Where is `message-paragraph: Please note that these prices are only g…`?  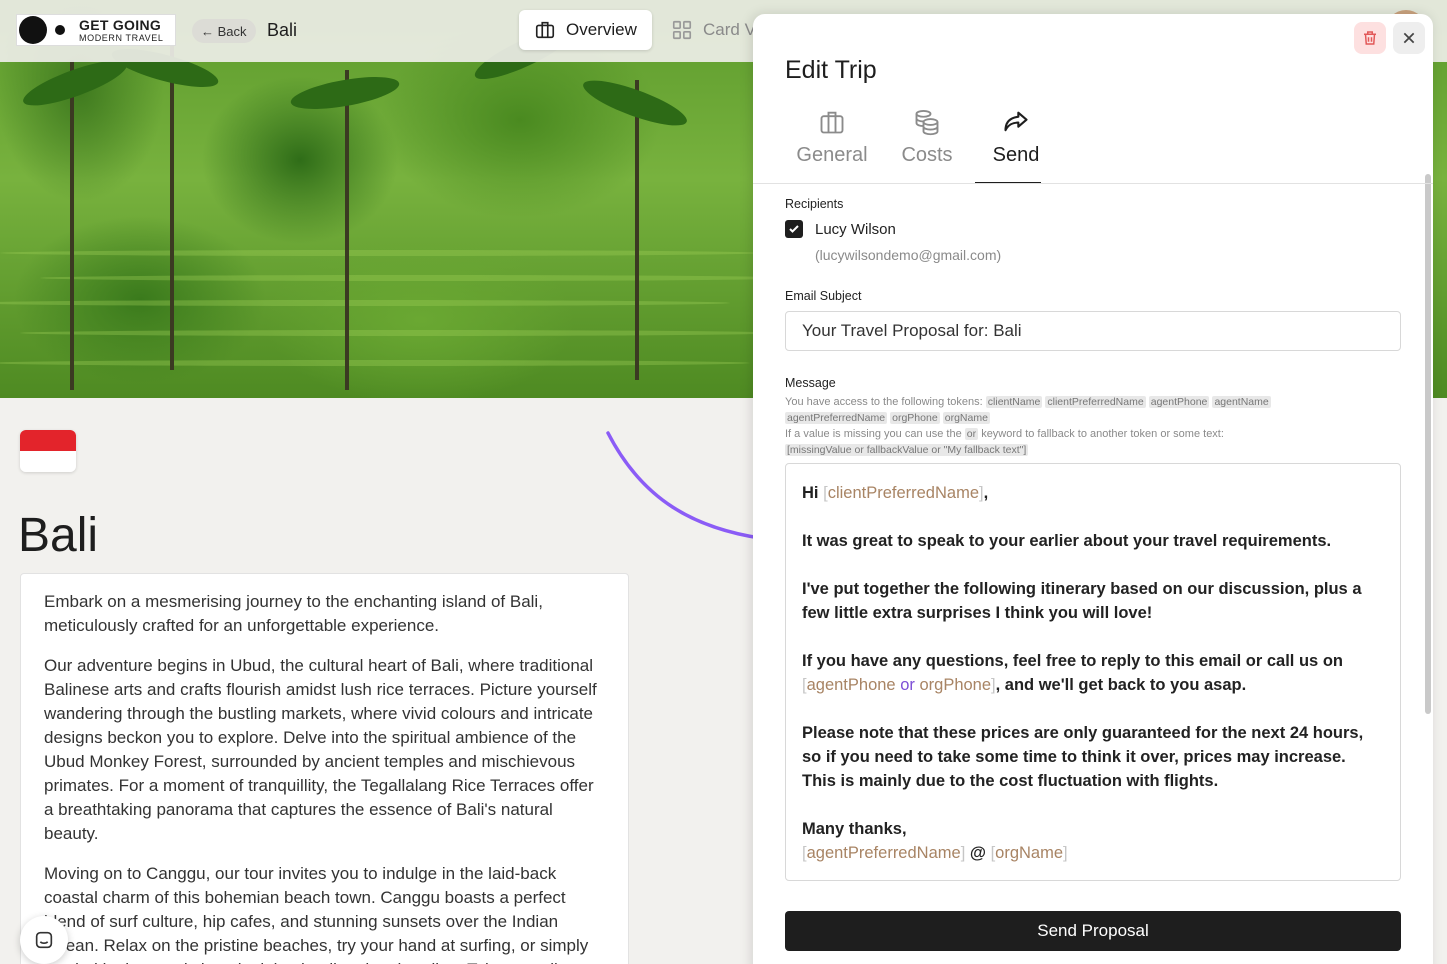
message-paragraph: Please note that these prices are only g… is located at coordinates (1083, 757).